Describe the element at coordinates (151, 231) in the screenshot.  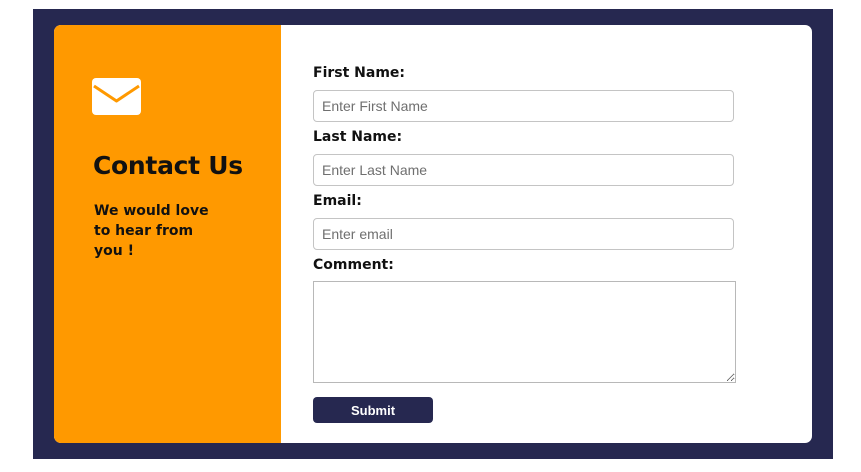
I see `contact-subtitle: We would love to hear from you !` at that location.